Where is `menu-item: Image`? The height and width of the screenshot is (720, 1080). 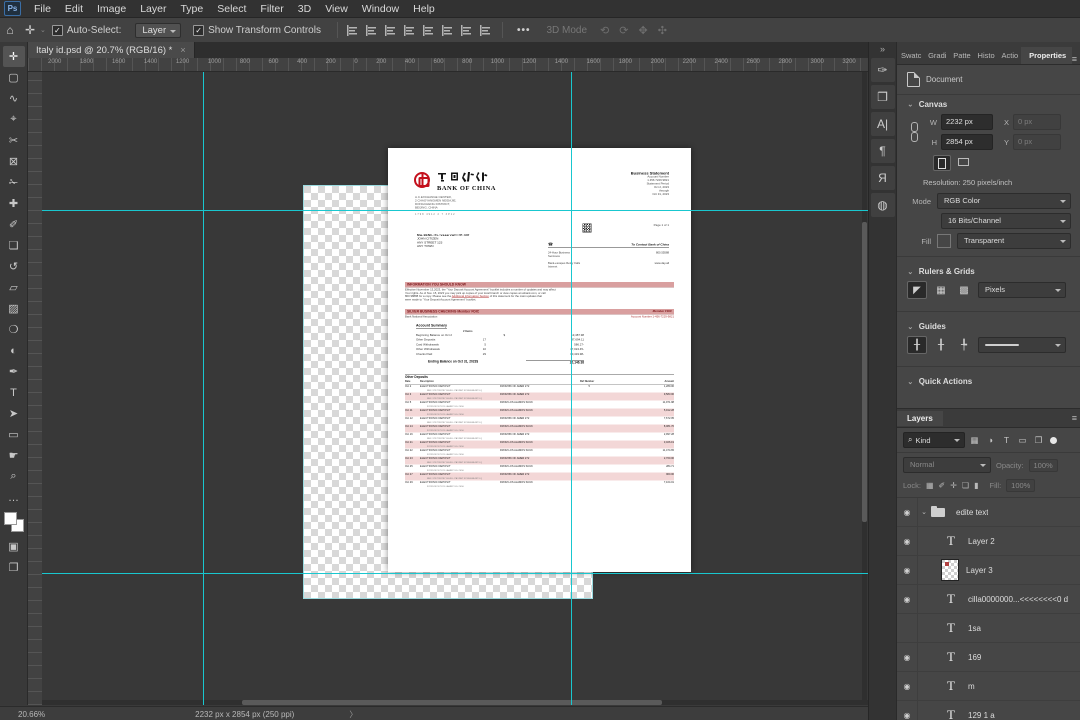 menu-item: Image is located at coordinates (111, 9).